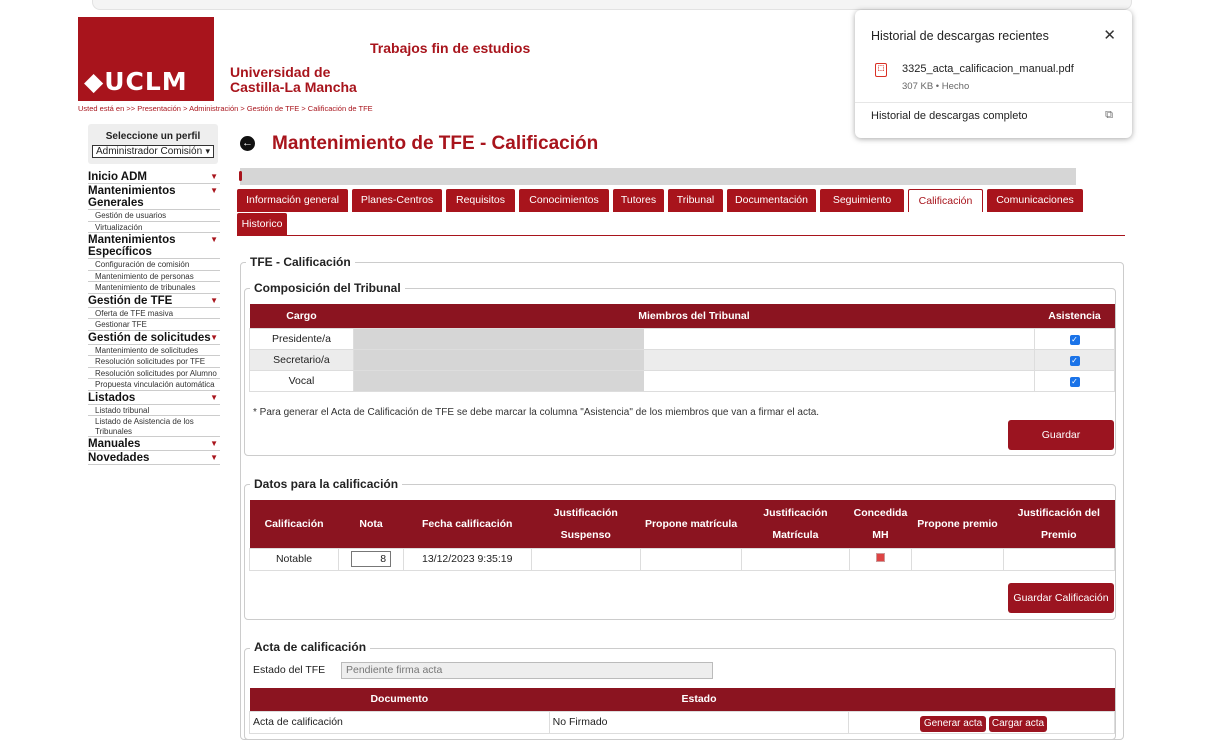 The width and height of the screenshot is (1206, 740). I want to click on col-cargo: Cargo, so click(301, 316).